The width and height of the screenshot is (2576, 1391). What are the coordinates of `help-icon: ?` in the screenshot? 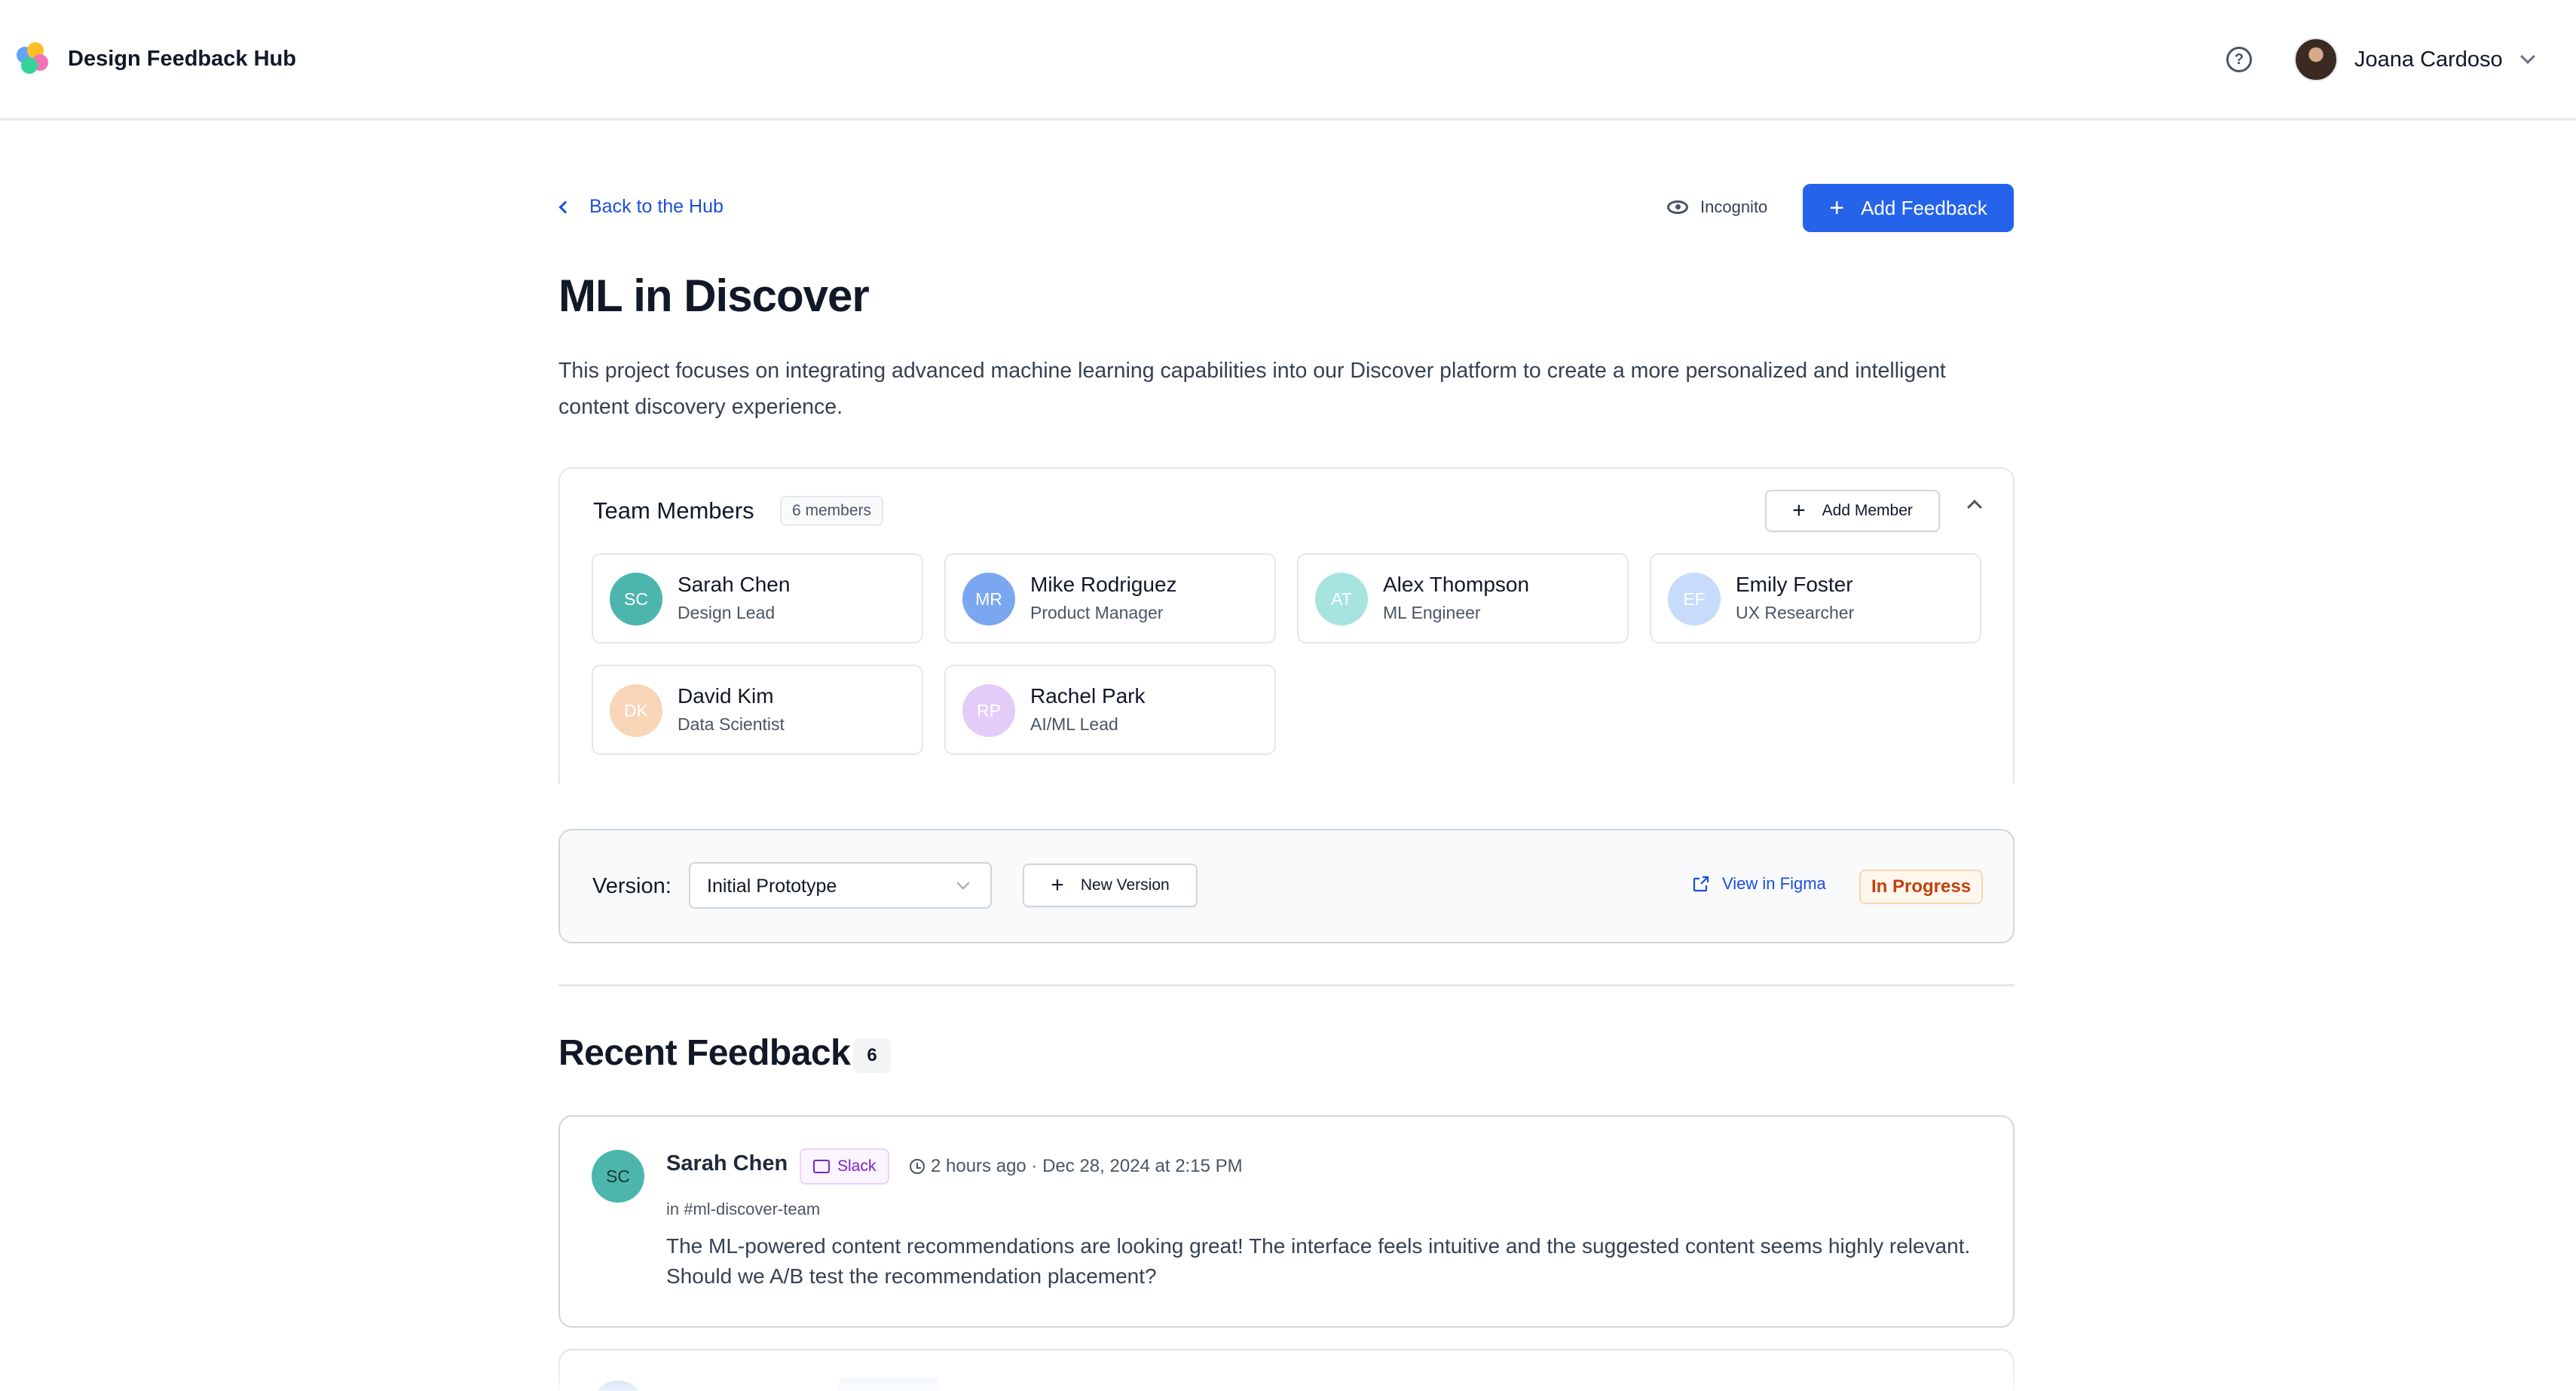 It's located at (2239, 59).